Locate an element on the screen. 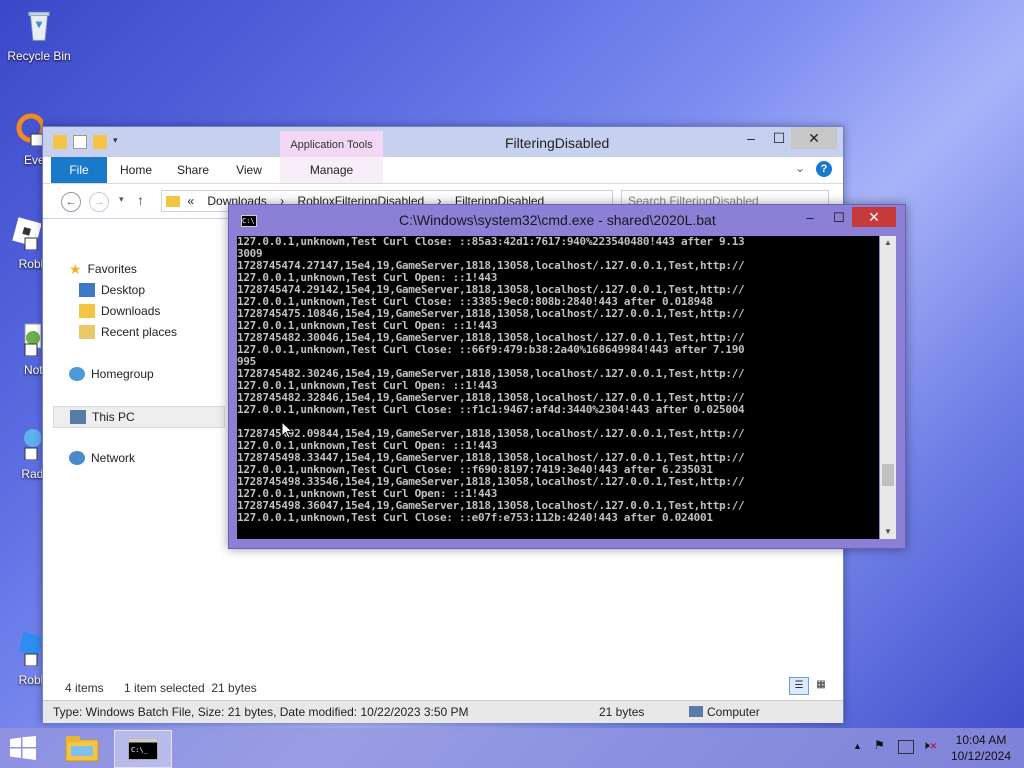  nav-homegroup: Homegroup is located at coordinates (111, 374).